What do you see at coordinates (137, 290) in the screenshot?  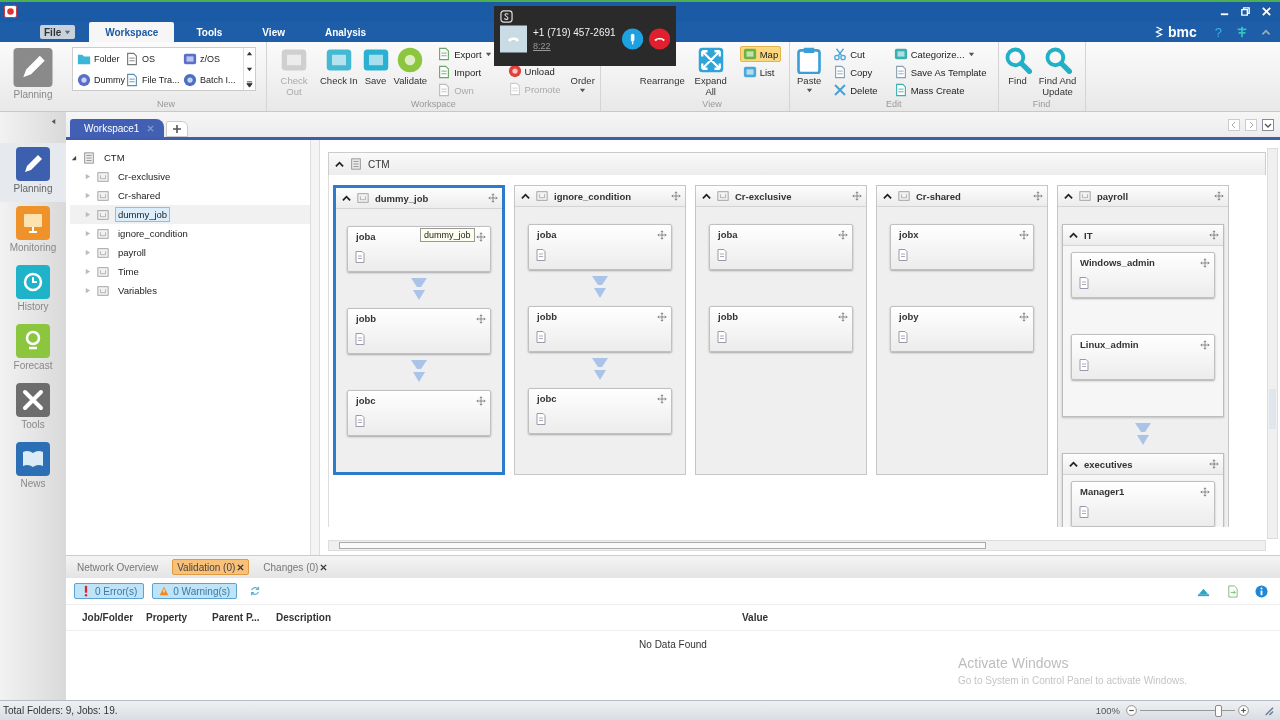 I see `tree-item: Variables` at bounding box center [137, 290].